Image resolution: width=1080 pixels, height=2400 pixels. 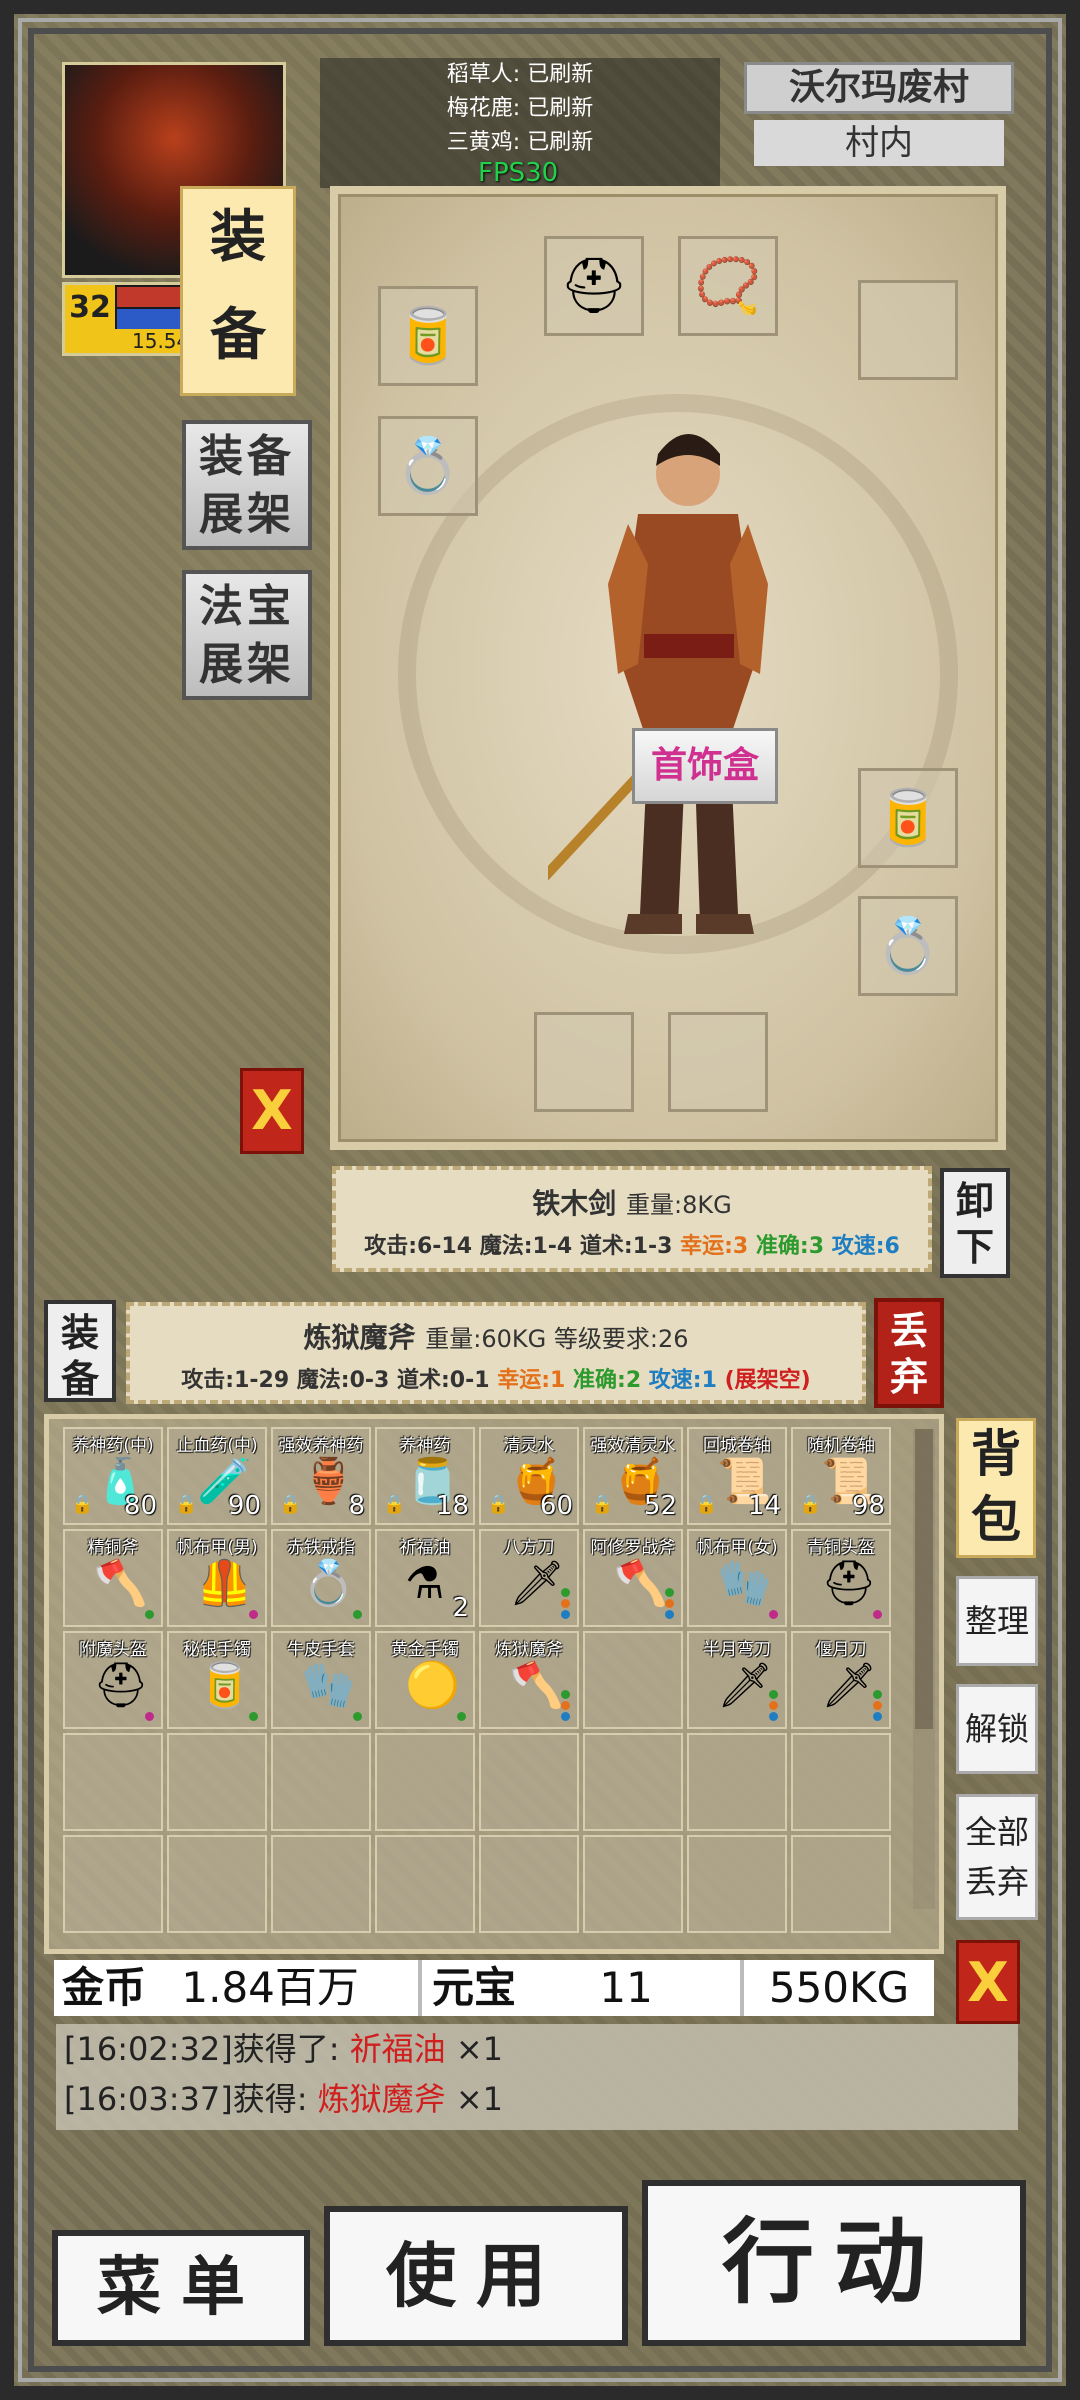 I want to click on bag-cell: 养神药 🫙 18 🔒, so click(x=425, y=1476).